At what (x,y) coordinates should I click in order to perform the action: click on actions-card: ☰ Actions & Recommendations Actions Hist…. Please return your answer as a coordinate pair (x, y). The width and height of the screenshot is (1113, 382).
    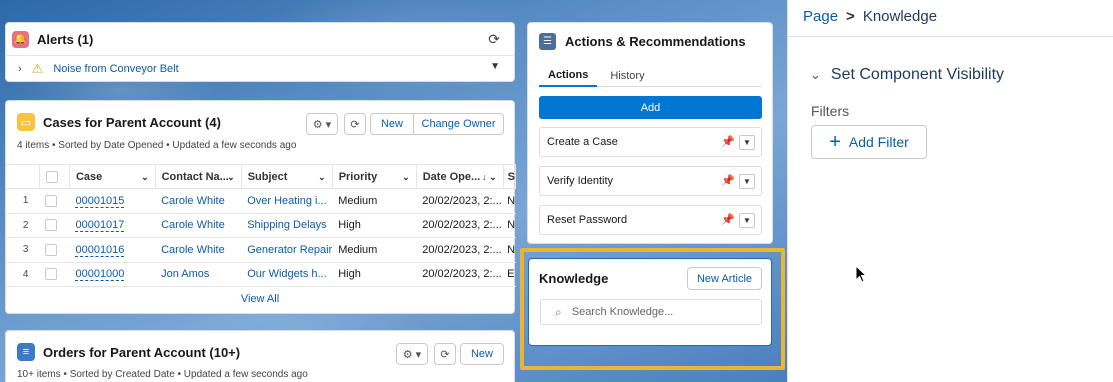
    Looking at the image, I should click on (650, 133).